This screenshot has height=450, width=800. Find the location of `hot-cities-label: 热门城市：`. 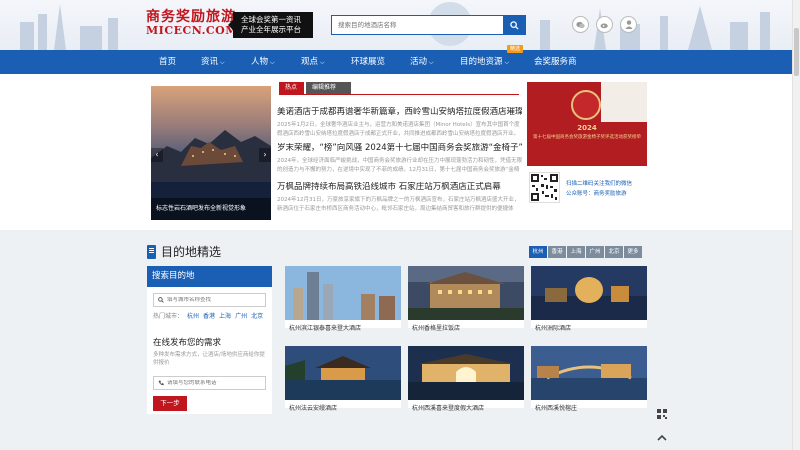

hot-cities-label: 热门城市： is located at coordinates (168, 316).